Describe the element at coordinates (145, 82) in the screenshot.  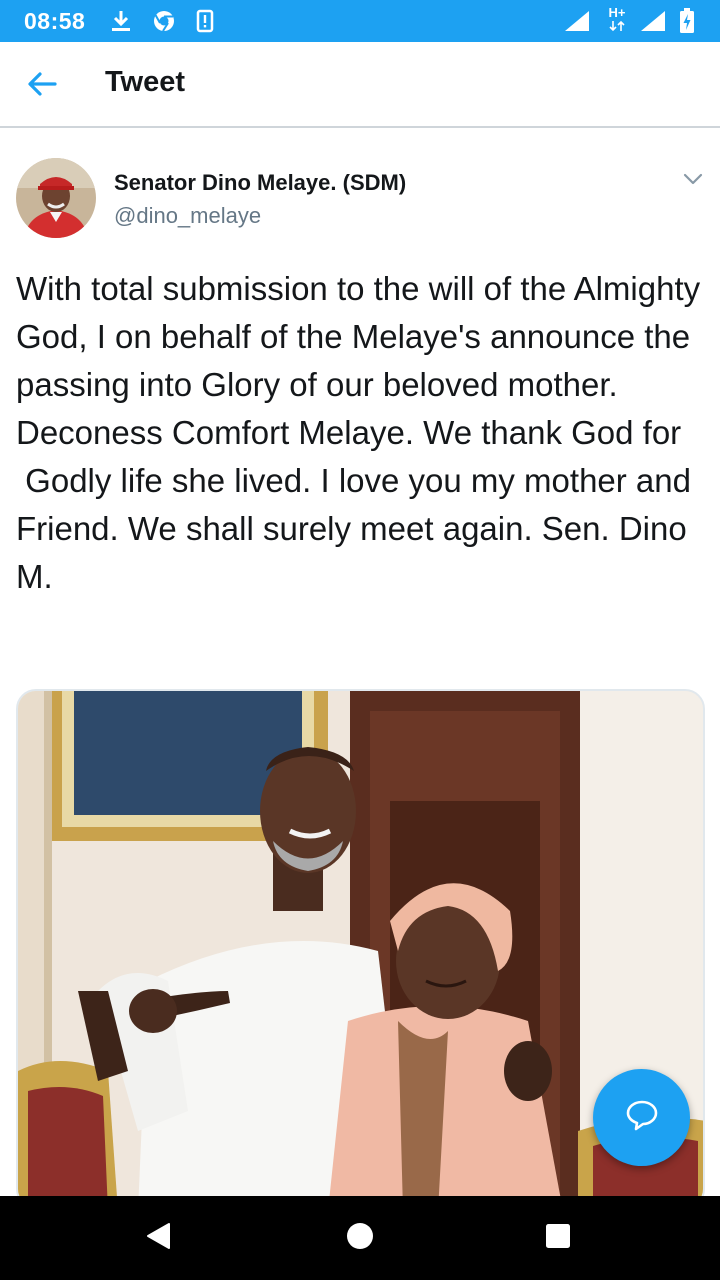
I see `page-title: Tweet` at that location.